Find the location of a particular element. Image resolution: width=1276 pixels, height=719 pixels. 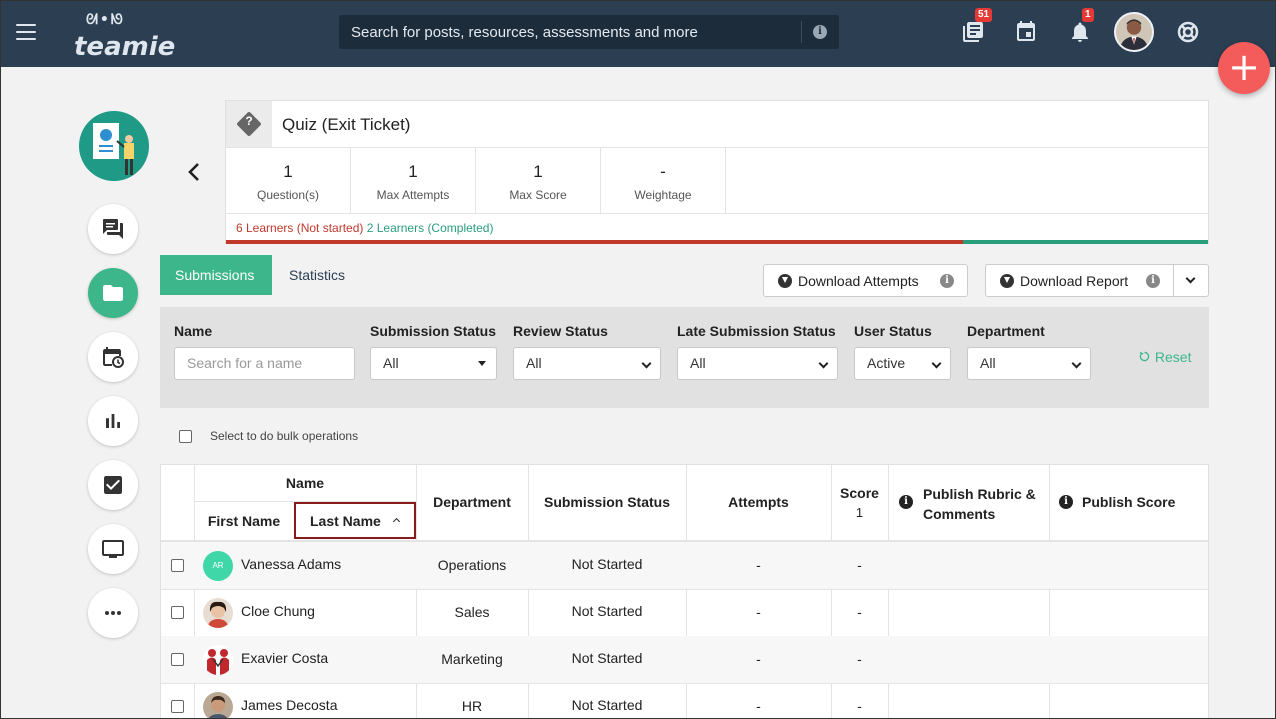

menu-icon is located at coordinates (26, 32).